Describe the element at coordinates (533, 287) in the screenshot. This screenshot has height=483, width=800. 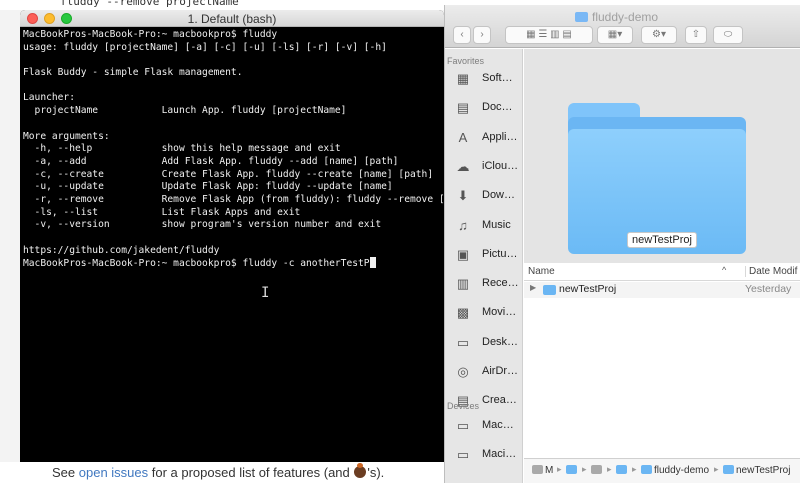
I see `disclosure-triangle-icon: ▶` at that location.